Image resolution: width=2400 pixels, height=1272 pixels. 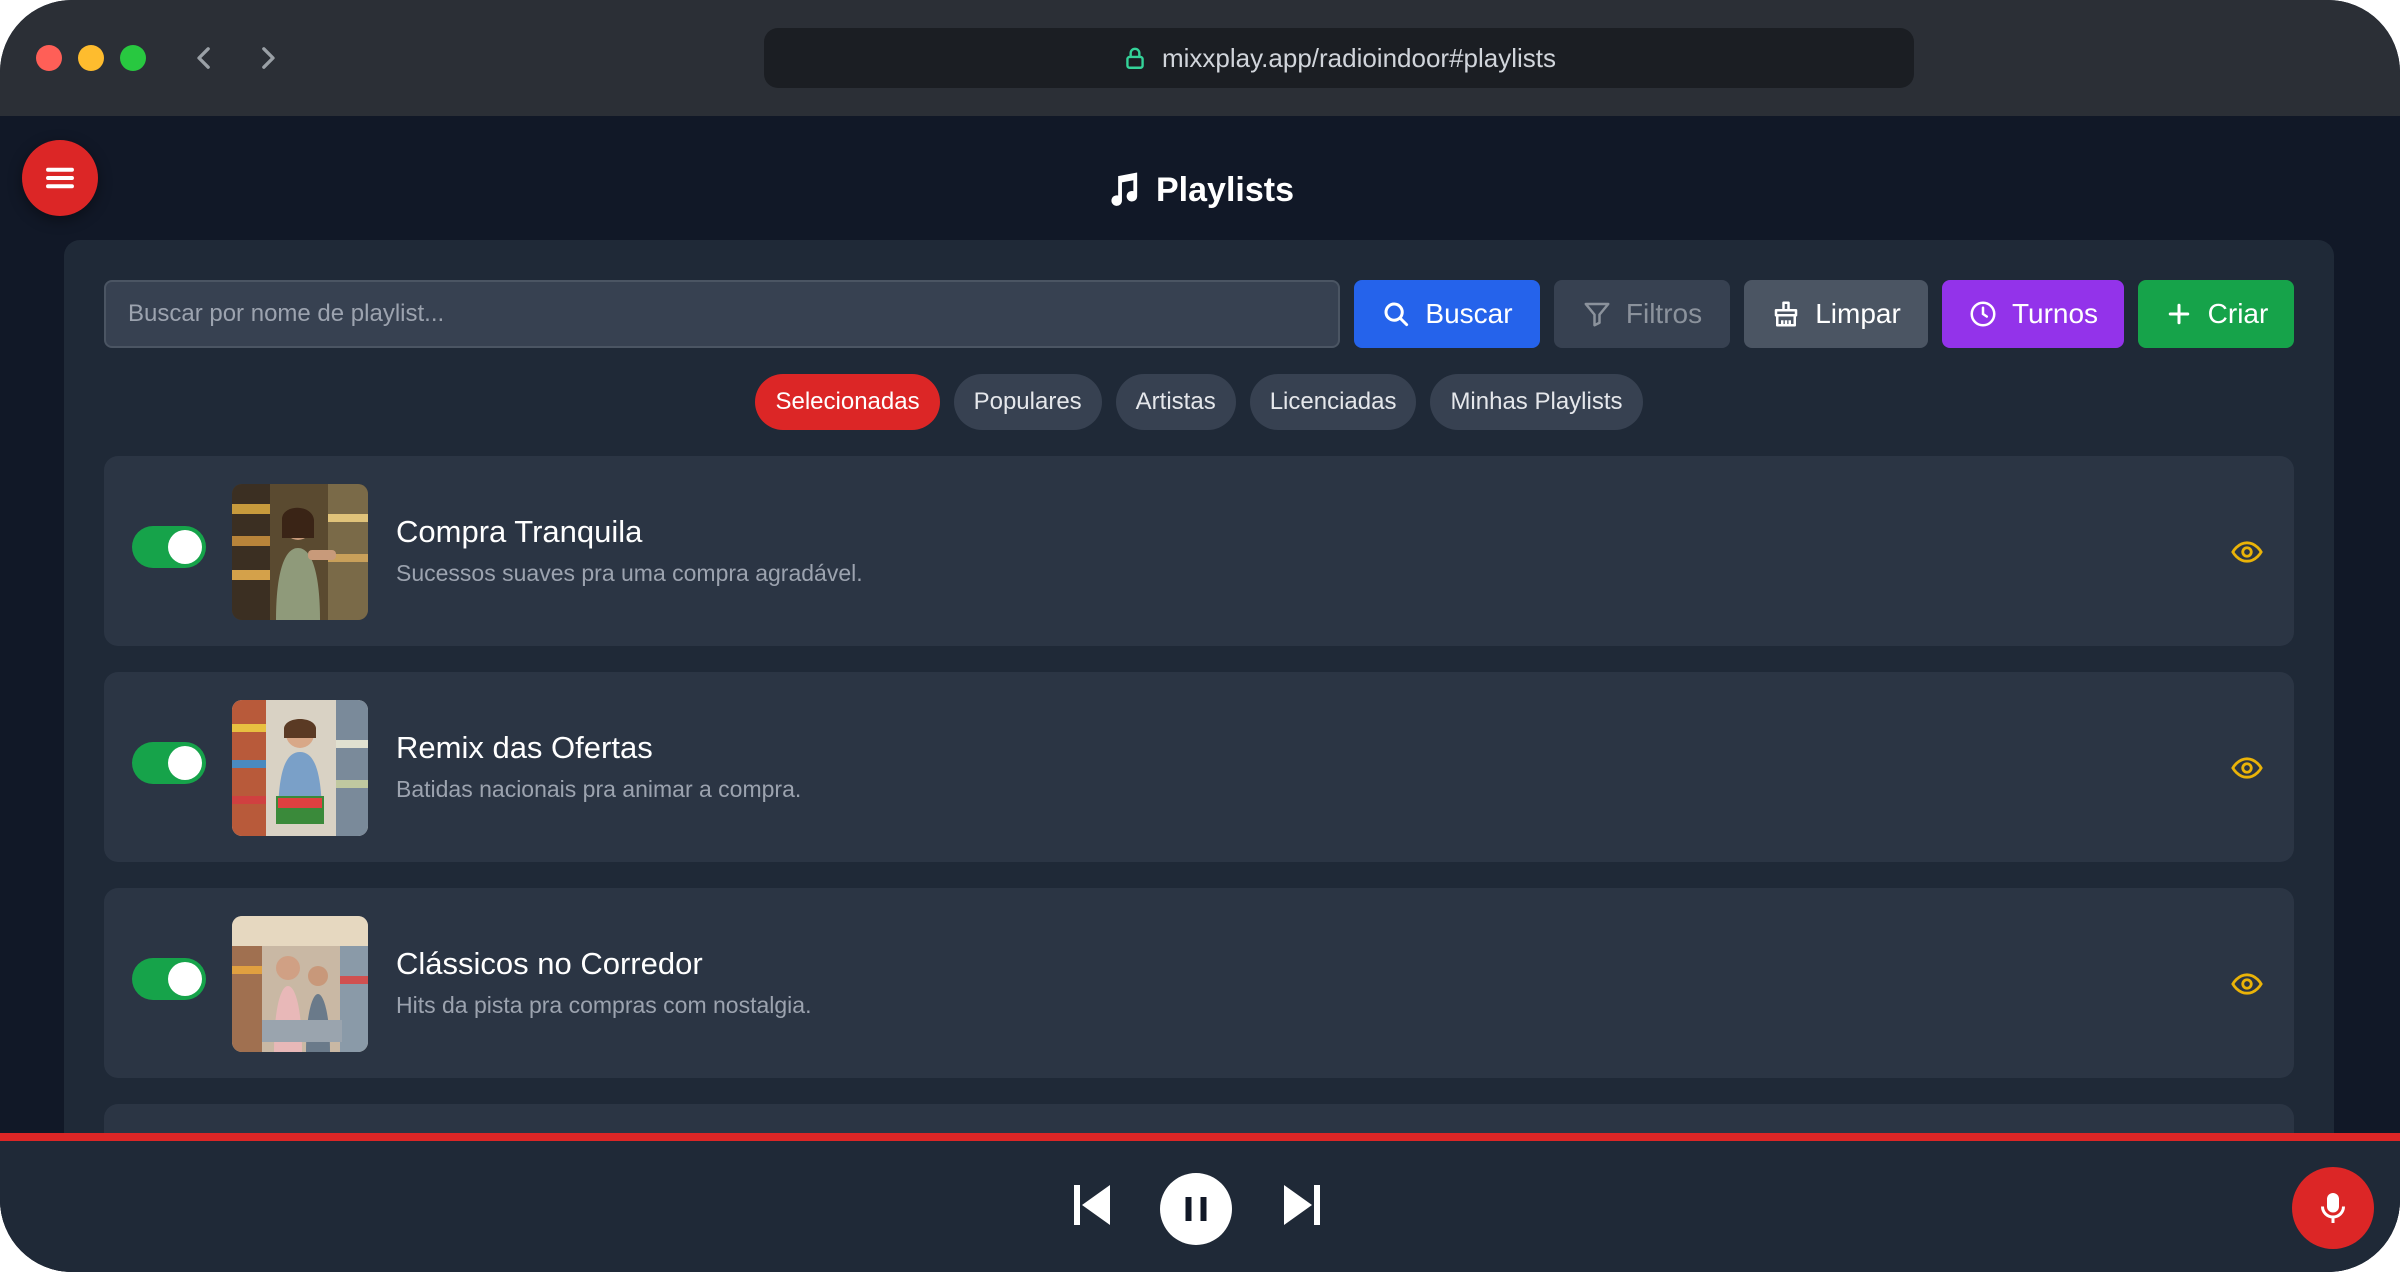 I want to click on address-bar: mixxplay.app/radioindoor#playlists, so click(x=1339, y=58).